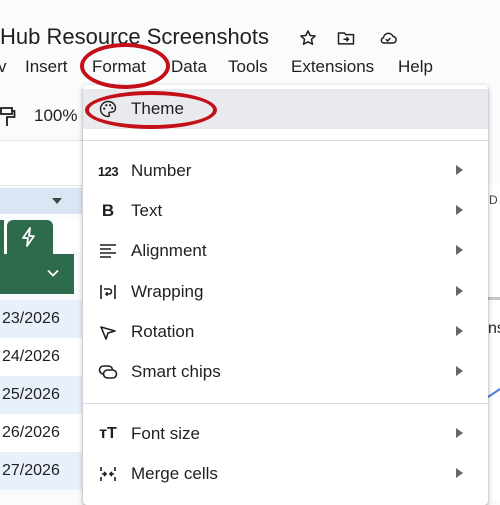  Describe the element at coordinates (494, 342) in the screenshot. I see `sheet-right-edge` at that location.